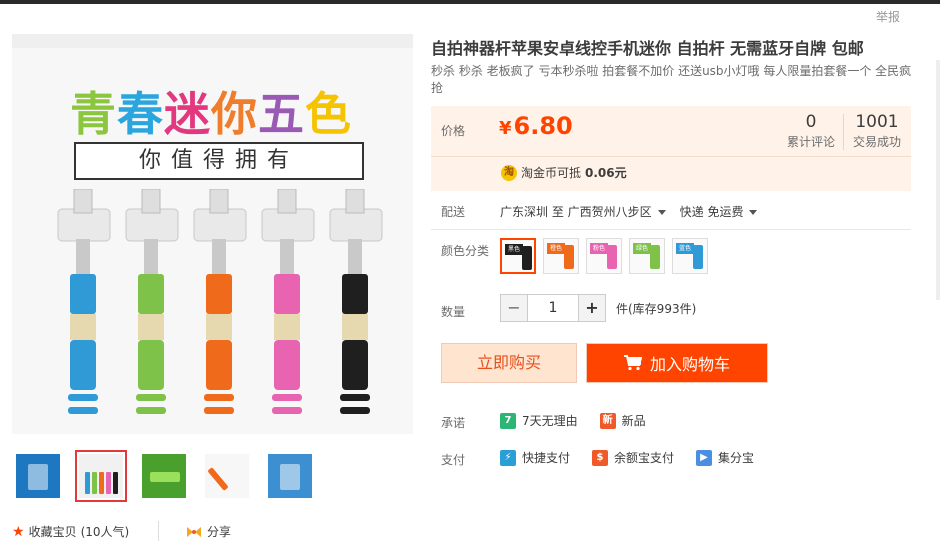  What do you see at coordinates (509, 363) in the screenshot?
I see `buy-now-button: 立即购买` at bounding box center [509, 363].